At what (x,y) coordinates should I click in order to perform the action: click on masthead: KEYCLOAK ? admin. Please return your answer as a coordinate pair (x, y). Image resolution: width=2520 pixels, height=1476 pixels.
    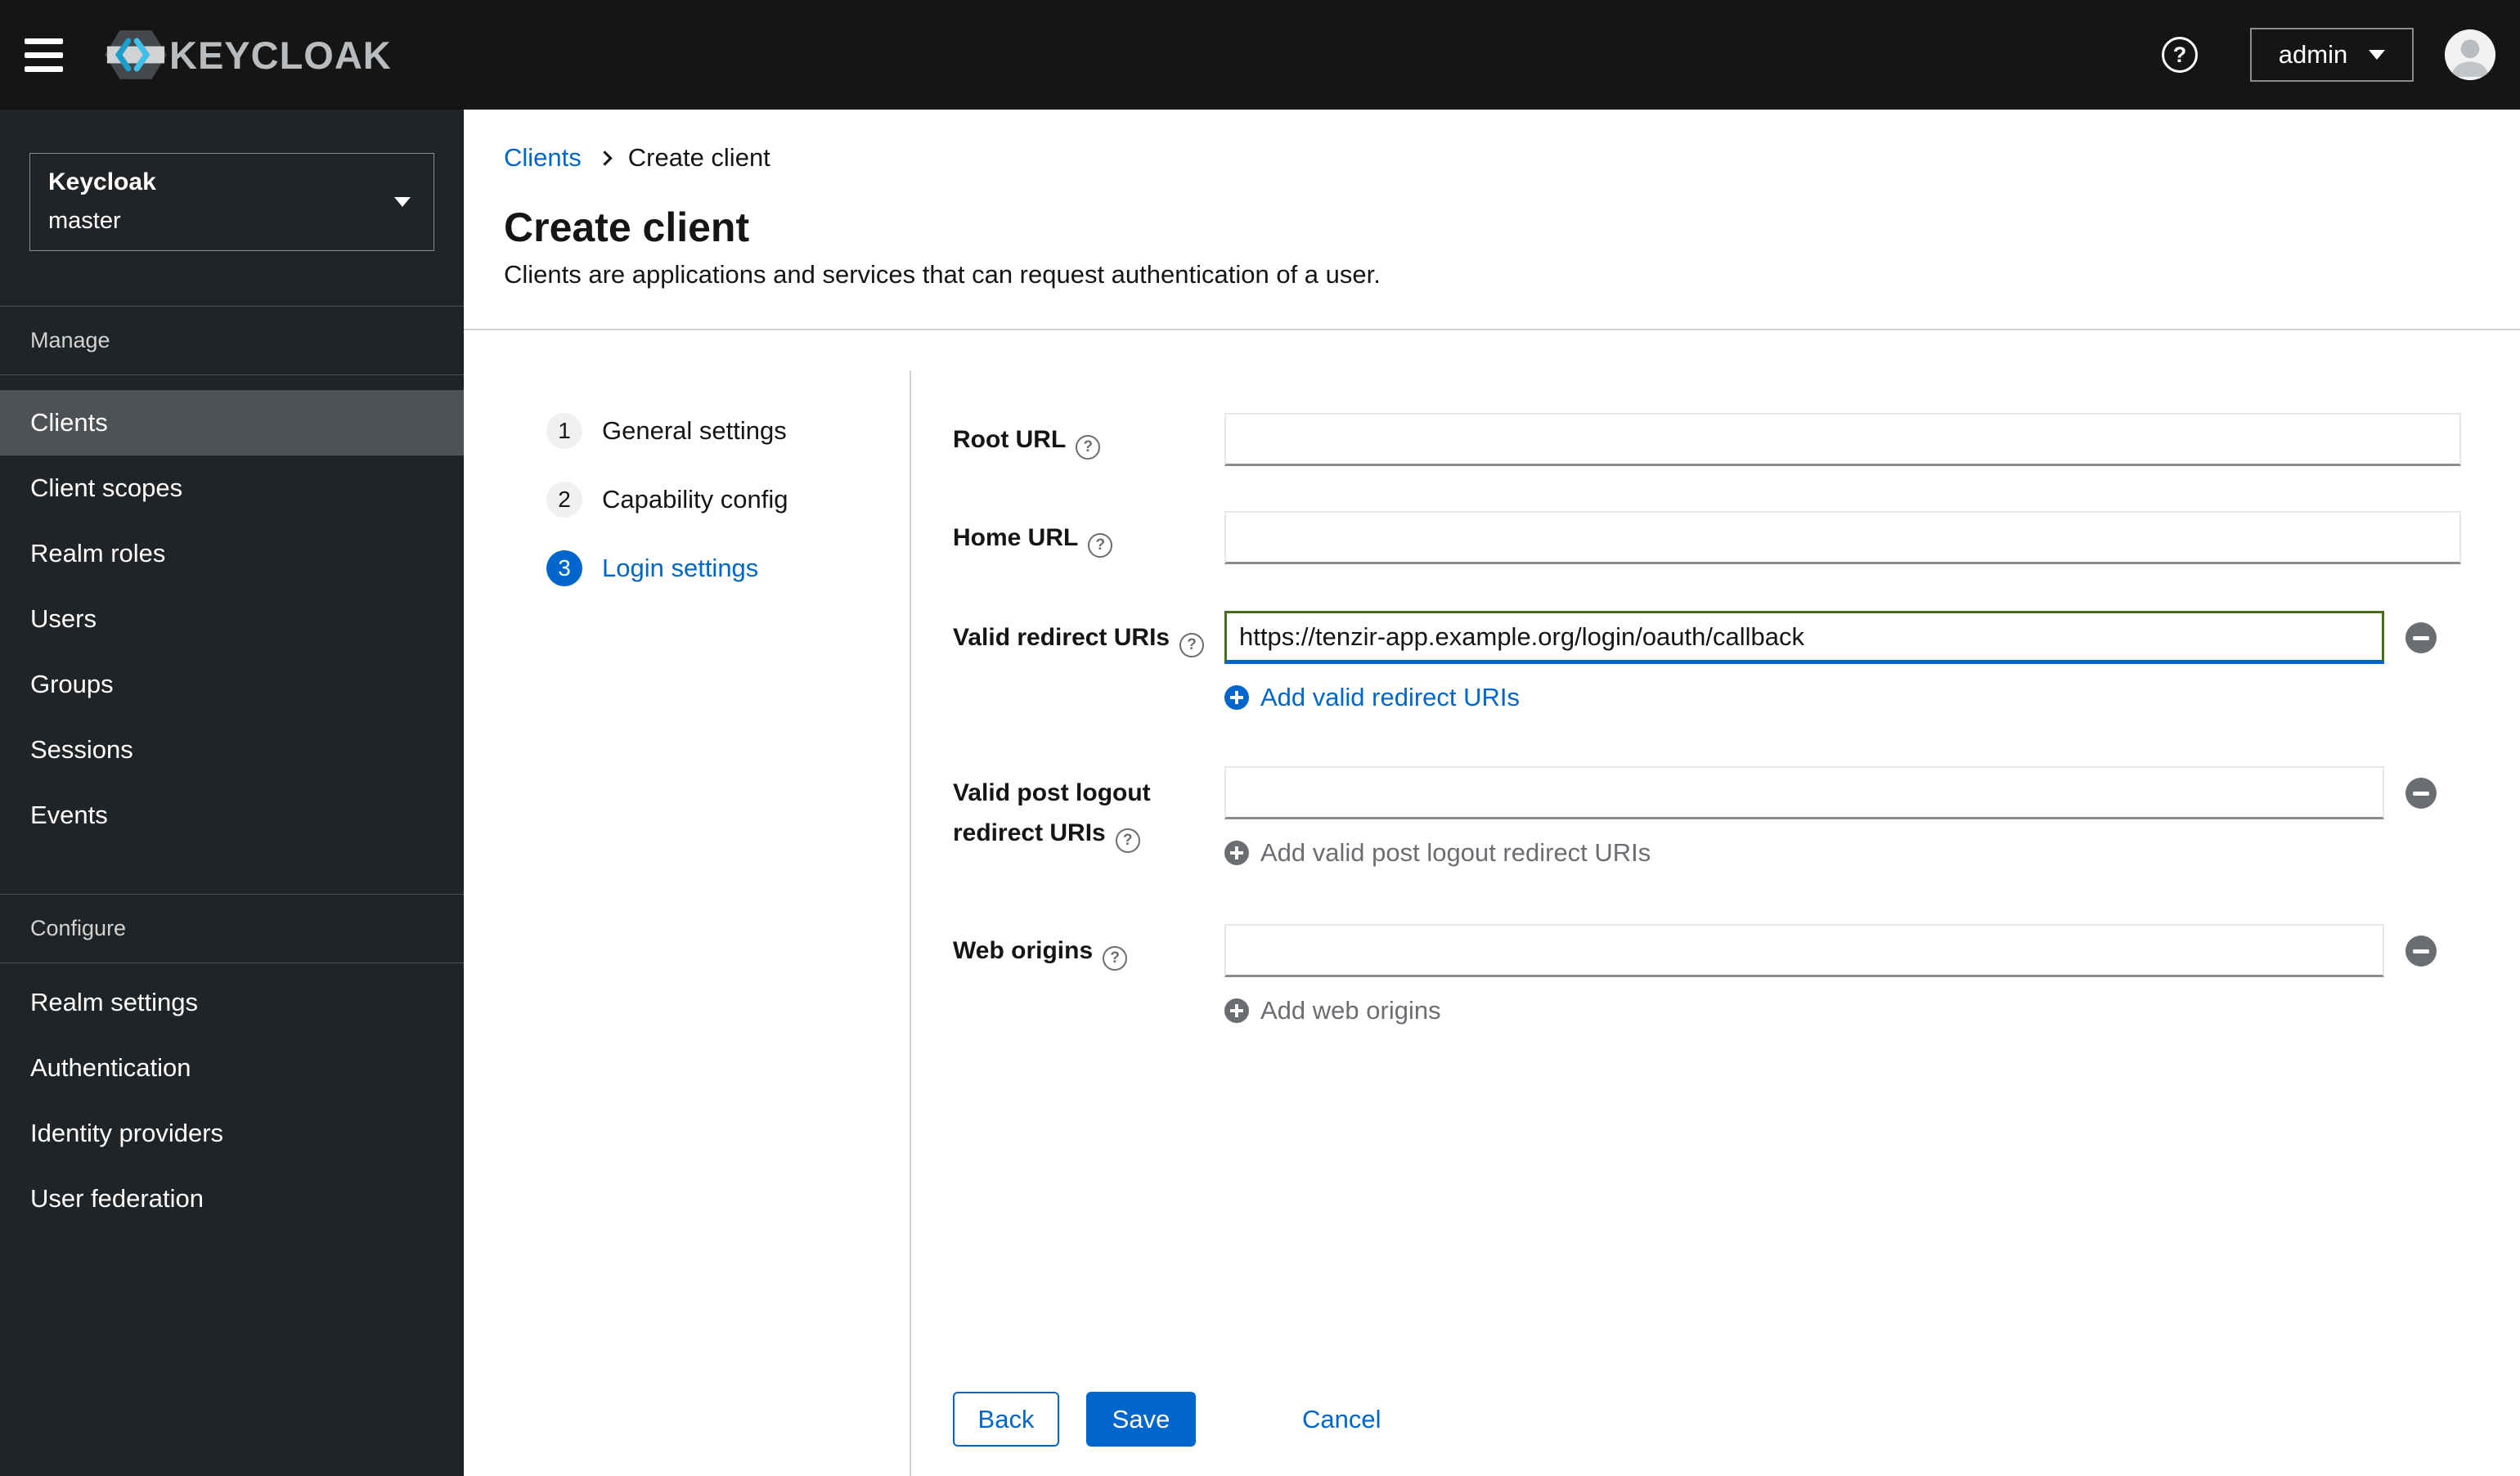
    Looking at the image, I should click on (1260, 55).